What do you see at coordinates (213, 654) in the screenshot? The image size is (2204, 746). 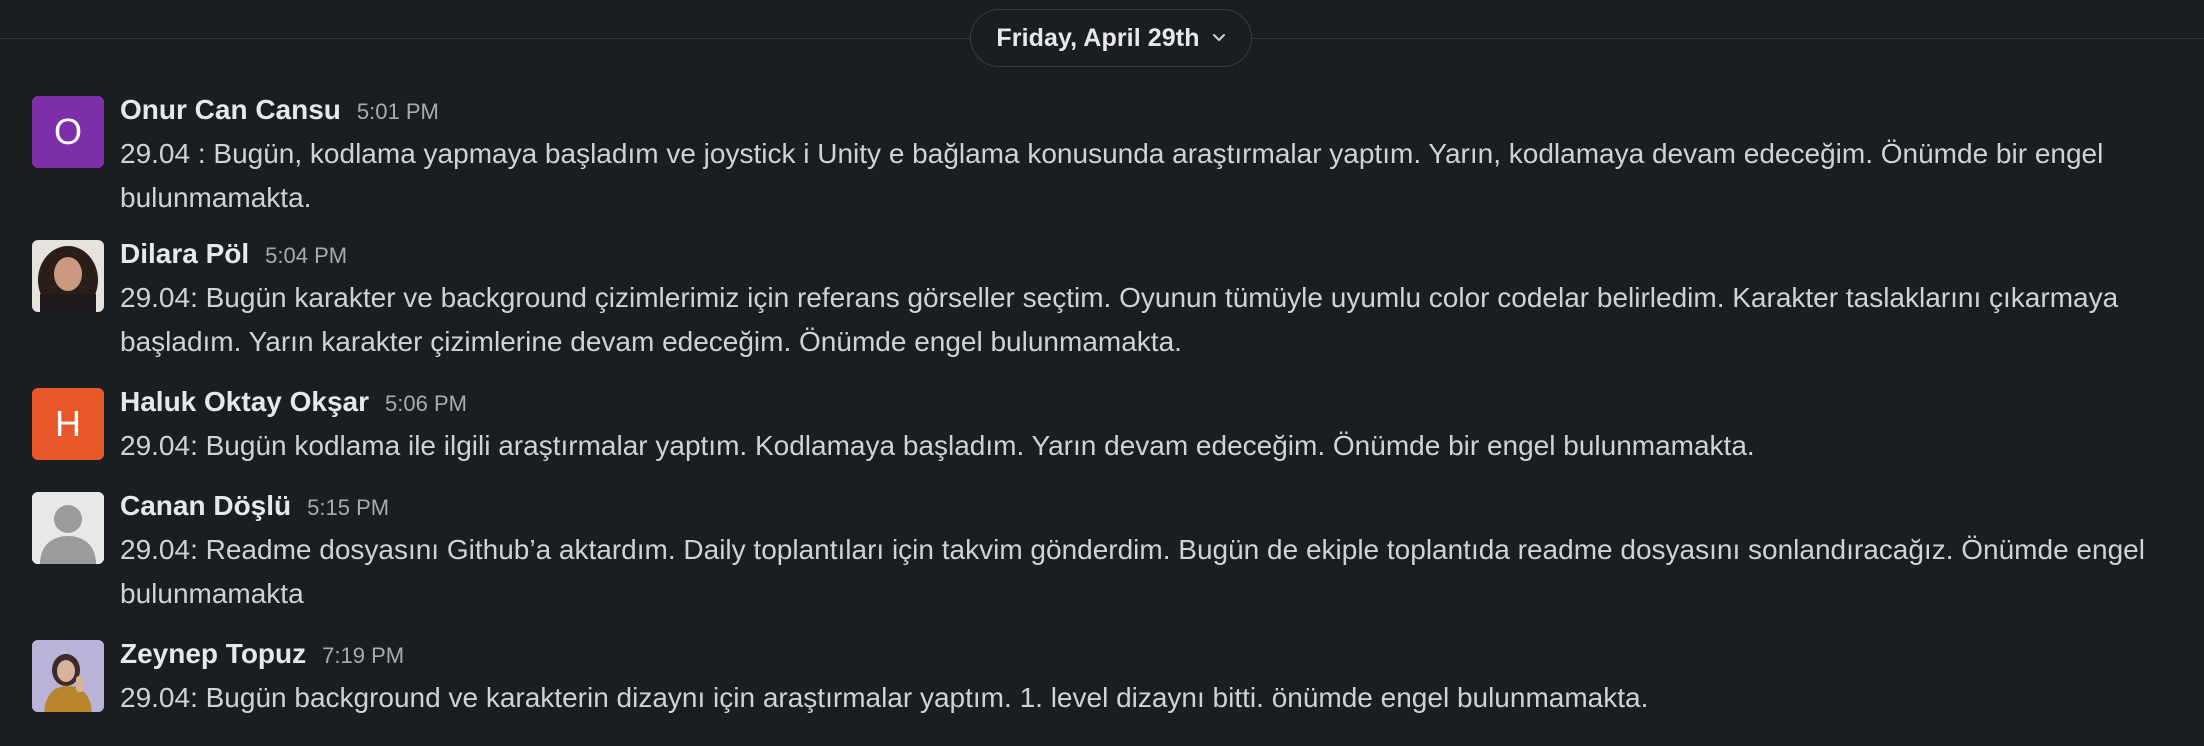 I see `sender-name: Zeynep Topuz` at bounding box center [213, 654].